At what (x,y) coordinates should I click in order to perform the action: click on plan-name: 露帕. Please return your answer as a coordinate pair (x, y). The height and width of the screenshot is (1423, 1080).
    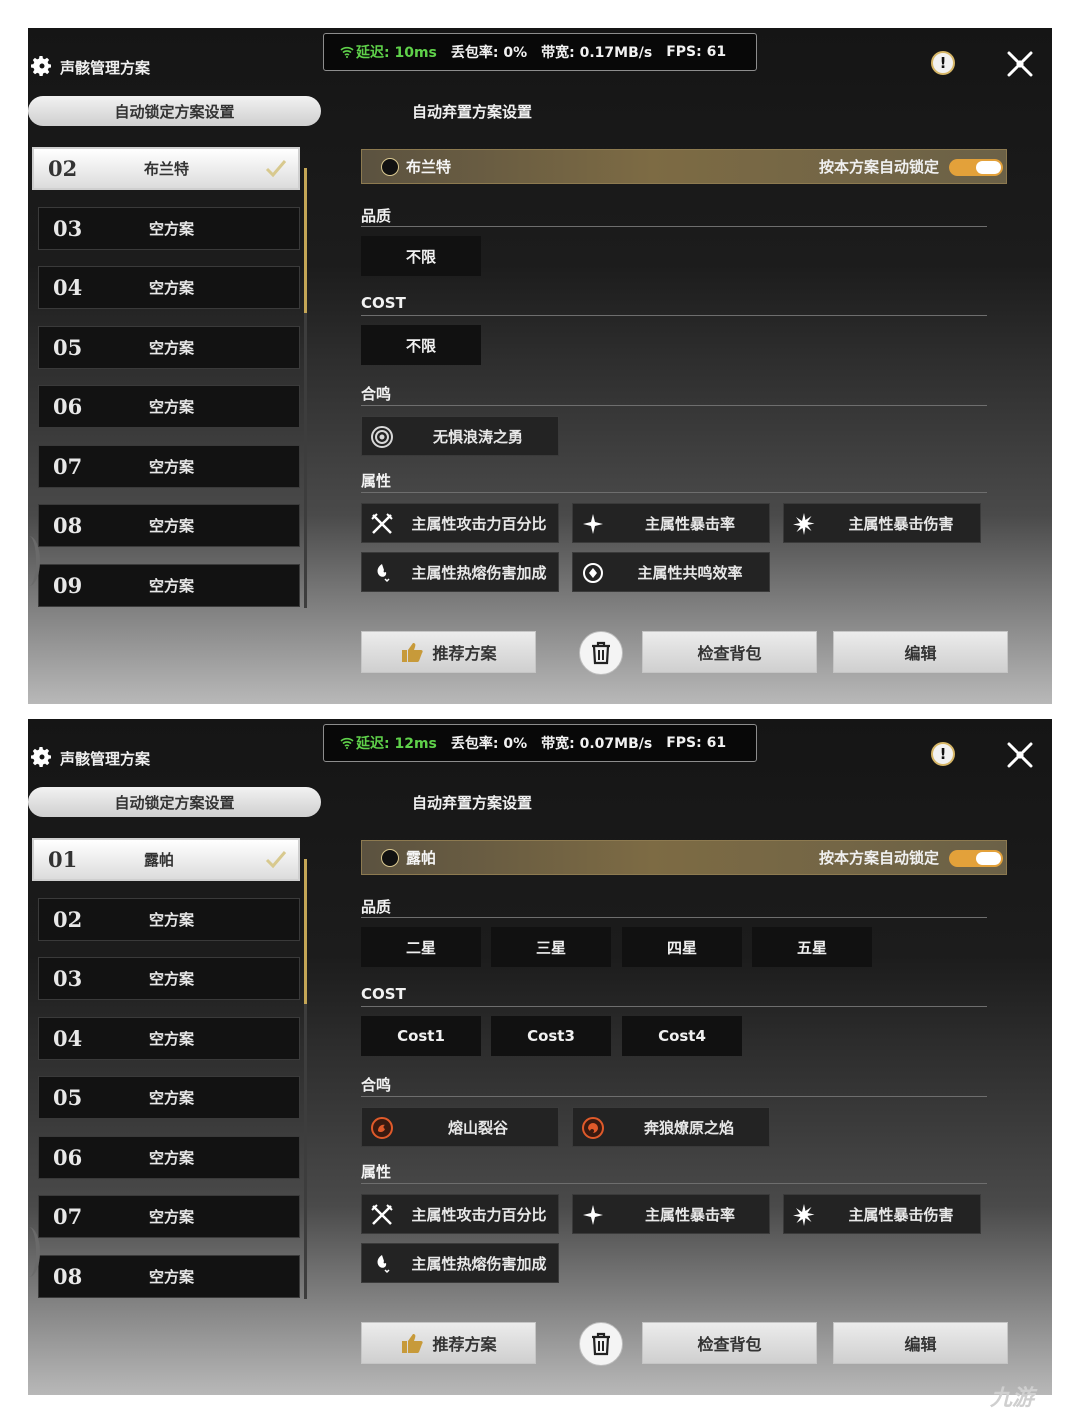
    Looking at the image, I should click on (159, 860).